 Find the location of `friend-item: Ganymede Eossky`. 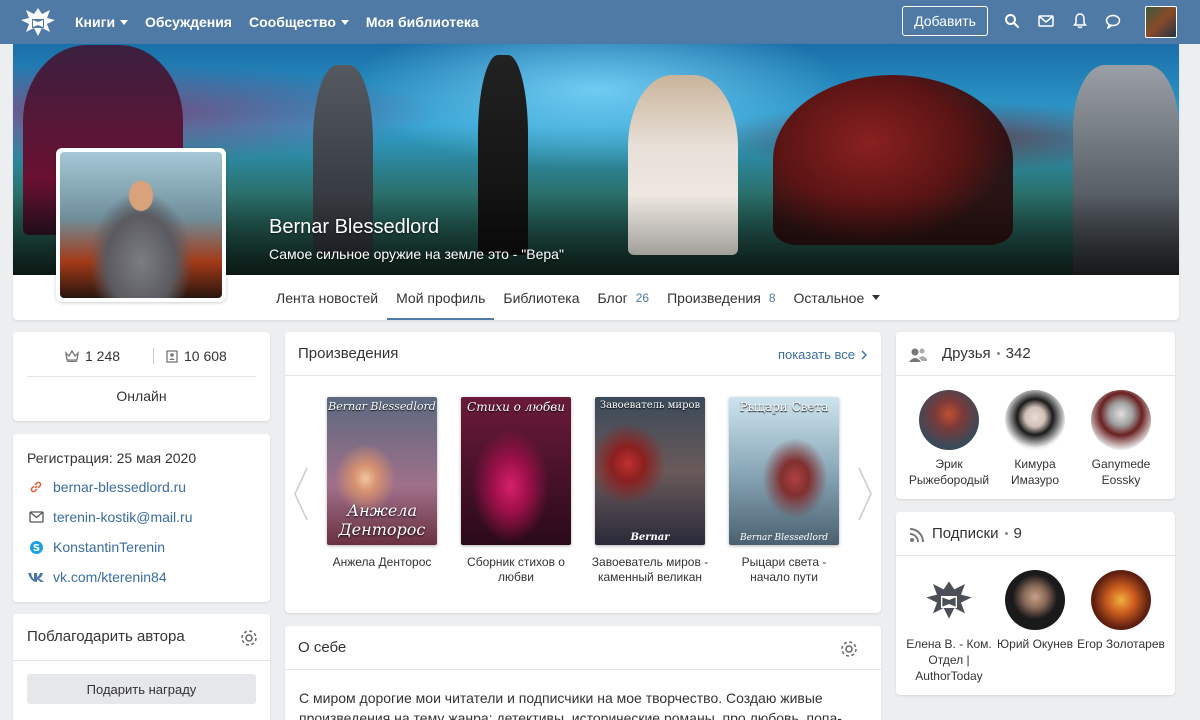

friend-item: Ganymede Eossky is located at coordinates (1121, 439).